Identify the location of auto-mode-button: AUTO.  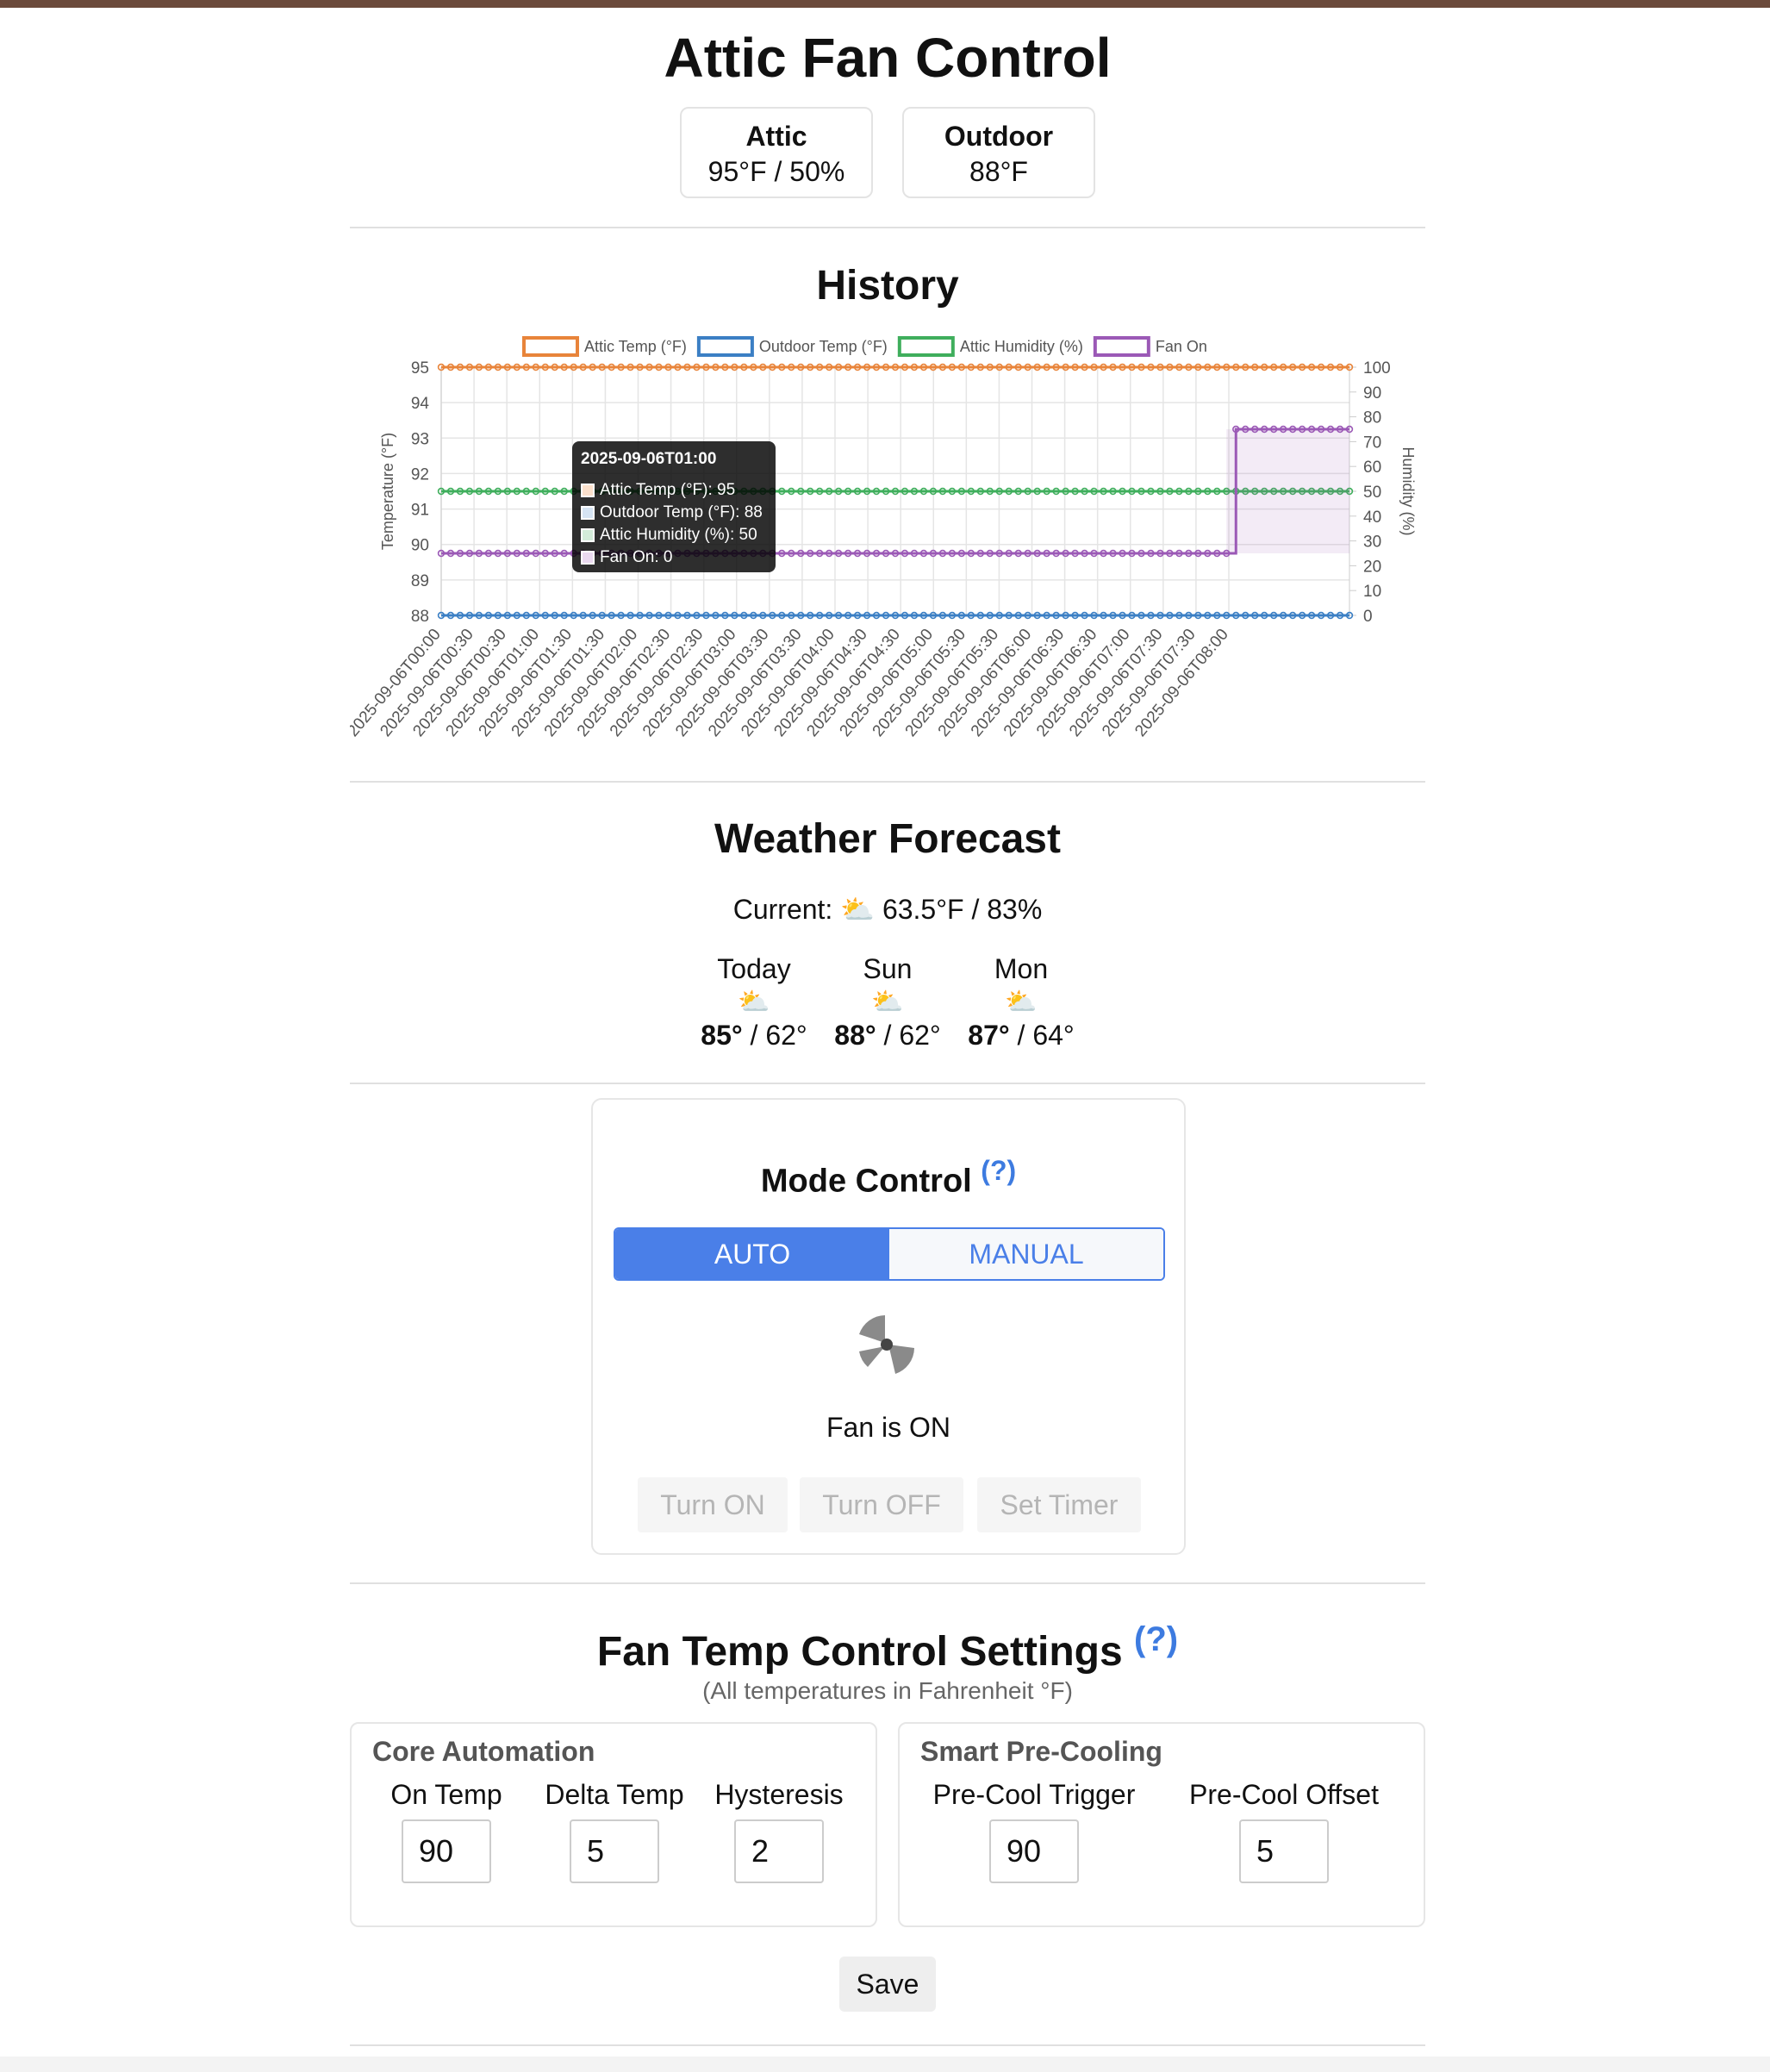
(752, 1254).